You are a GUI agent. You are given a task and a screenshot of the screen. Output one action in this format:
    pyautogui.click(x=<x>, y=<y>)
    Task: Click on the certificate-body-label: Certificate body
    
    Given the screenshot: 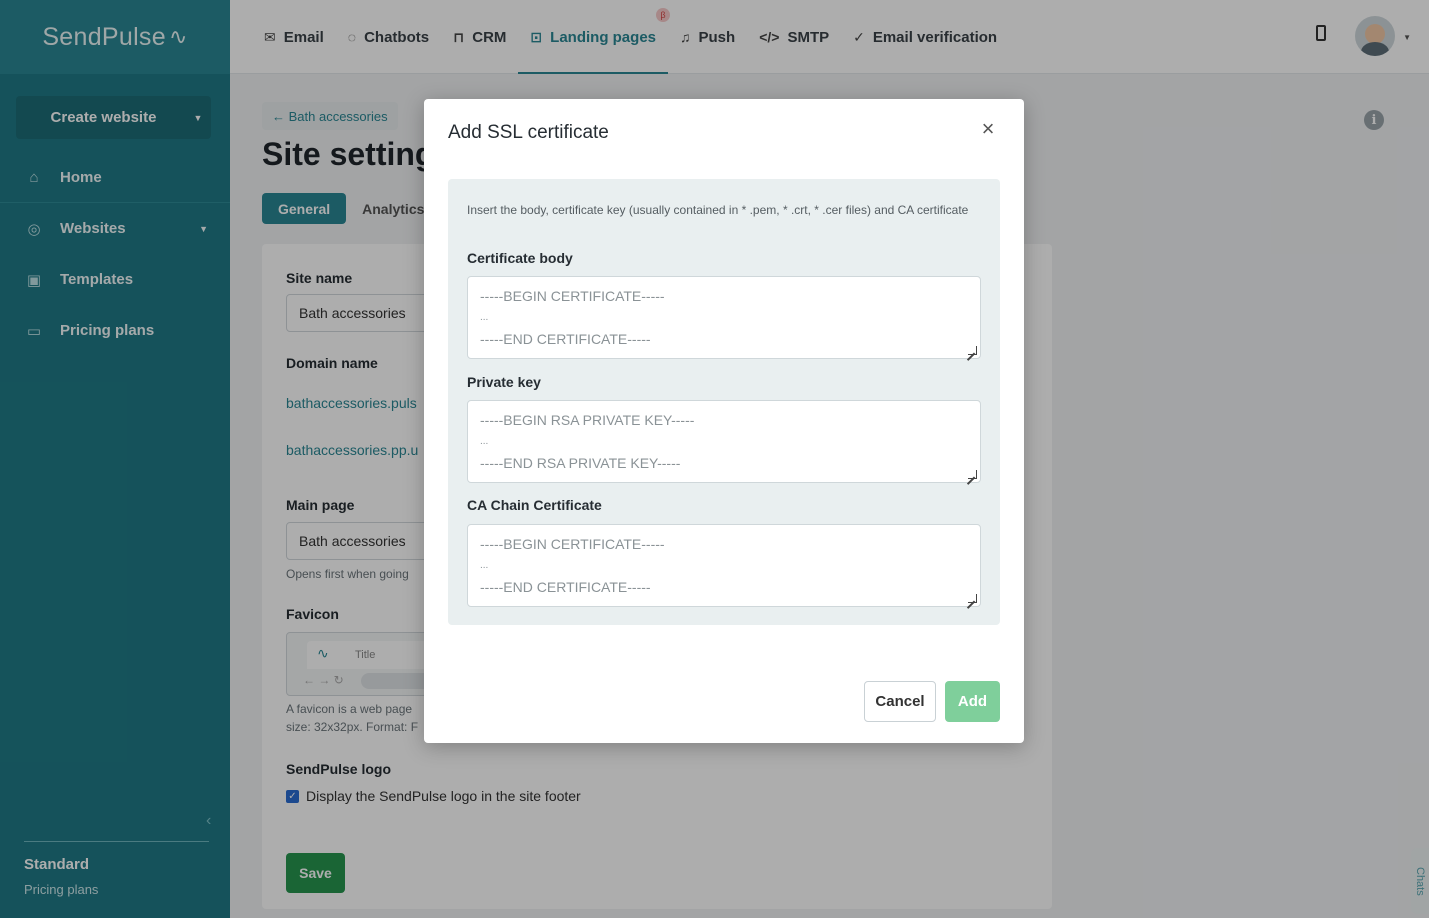 What is the action you would take?
    pyautogui.click(x=520, y=258)
    